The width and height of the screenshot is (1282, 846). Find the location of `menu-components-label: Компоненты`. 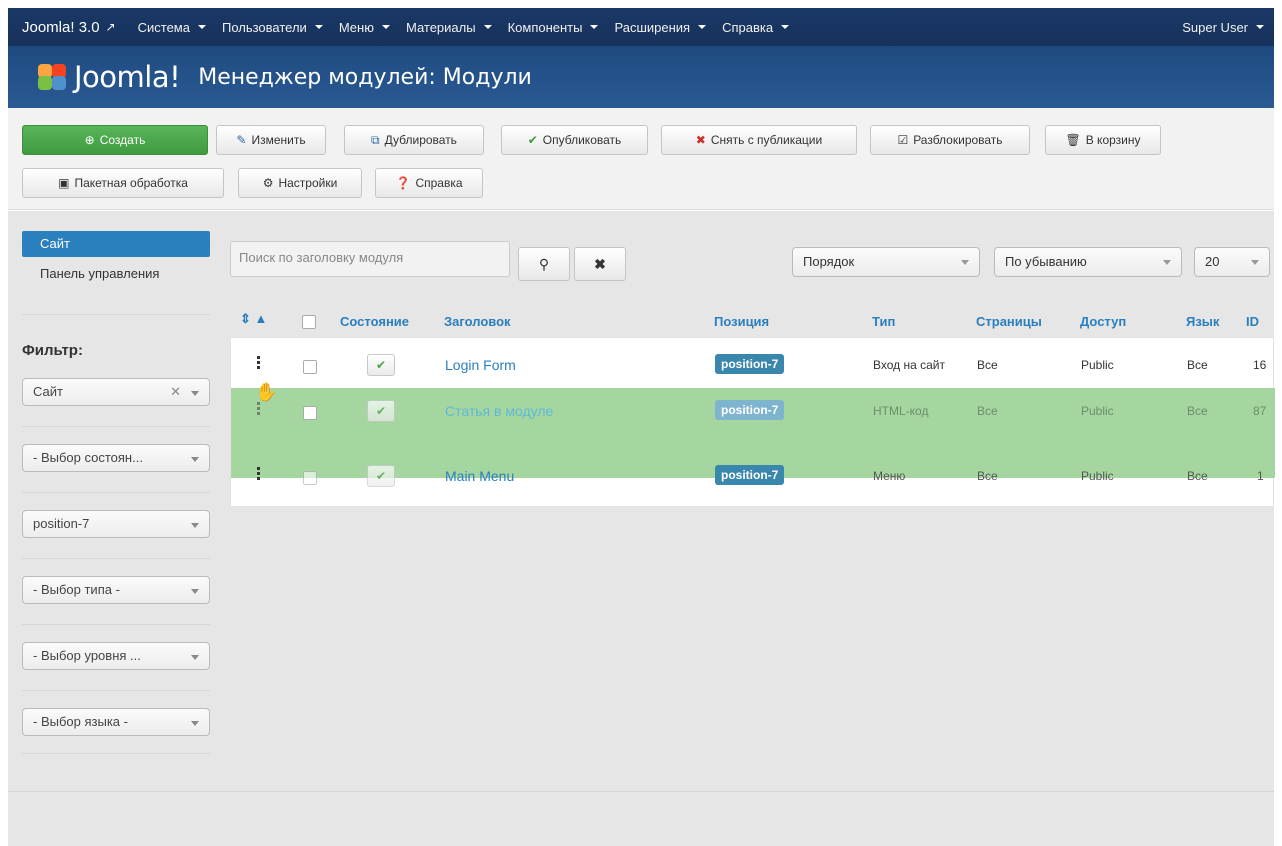

menu-components-label: Компоненты is located at coordinates (545, 27).